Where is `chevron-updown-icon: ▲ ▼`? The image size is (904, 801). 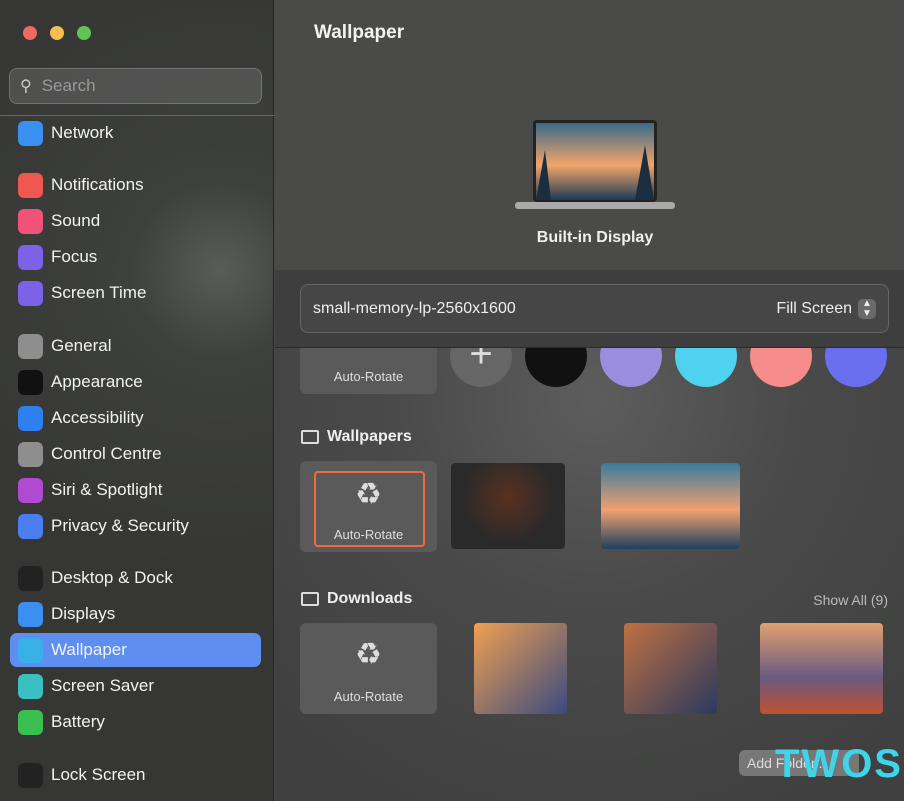 chevron-updown-icon: ▲ ▼ is located at coordinates (867, 308).